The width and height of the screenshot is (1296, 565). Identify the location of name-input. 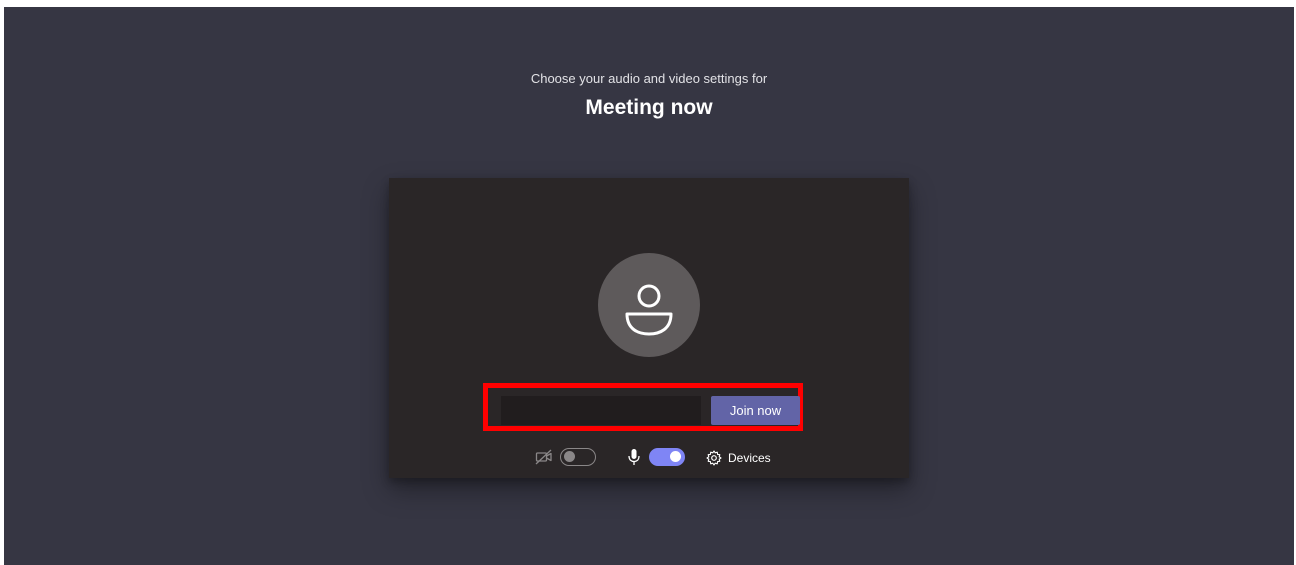
(601, 410).